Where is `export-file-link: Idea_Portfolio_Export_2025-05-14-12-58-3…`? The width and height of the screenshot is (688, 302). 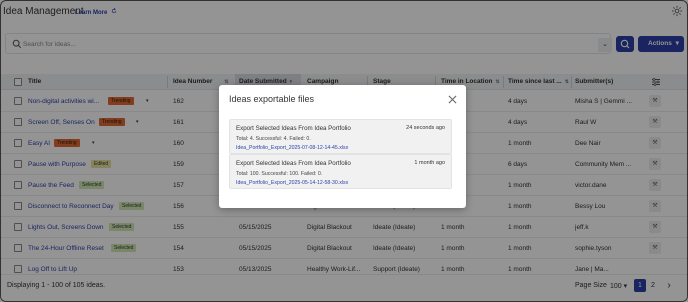
export-file-link: Idea_Portfolio_Export_2025-05-14-12-58-3… is located at coordinates (292, 183).